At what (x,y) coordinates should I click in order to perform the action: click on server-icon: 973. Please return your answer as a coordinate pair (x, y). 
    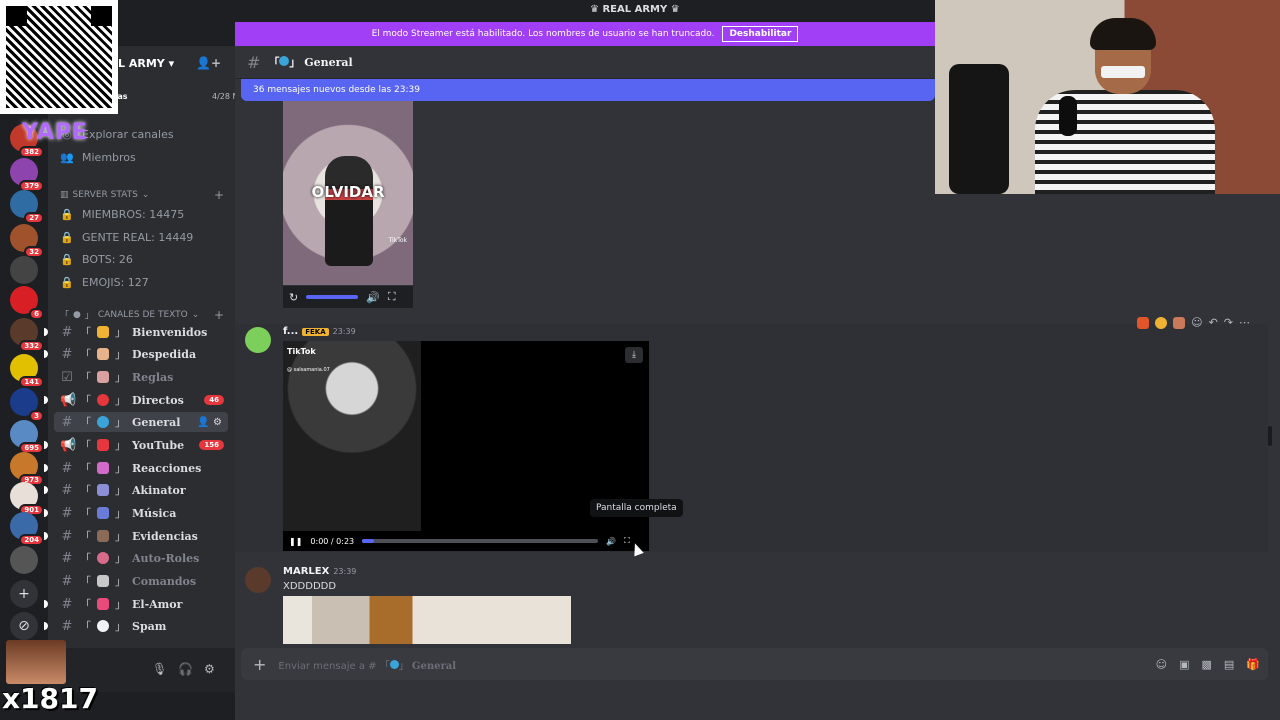
    Looking at the image, I should click on (27, 469).